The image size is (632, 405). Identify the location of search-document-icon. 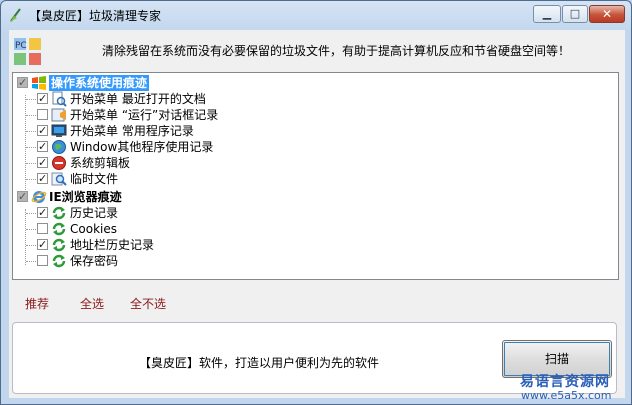
(59, 99).